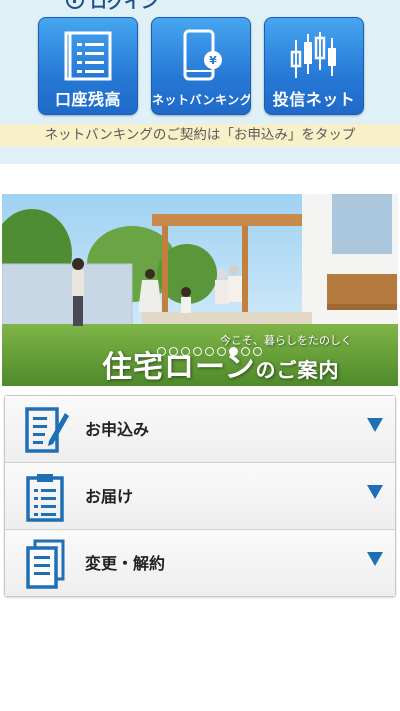 The height and width of the screenshot is (711, 400). Describe the element at coordinates (201, 100) in the screenshot. I see `netbanking-tile-label: ネットバンキング` at that location.